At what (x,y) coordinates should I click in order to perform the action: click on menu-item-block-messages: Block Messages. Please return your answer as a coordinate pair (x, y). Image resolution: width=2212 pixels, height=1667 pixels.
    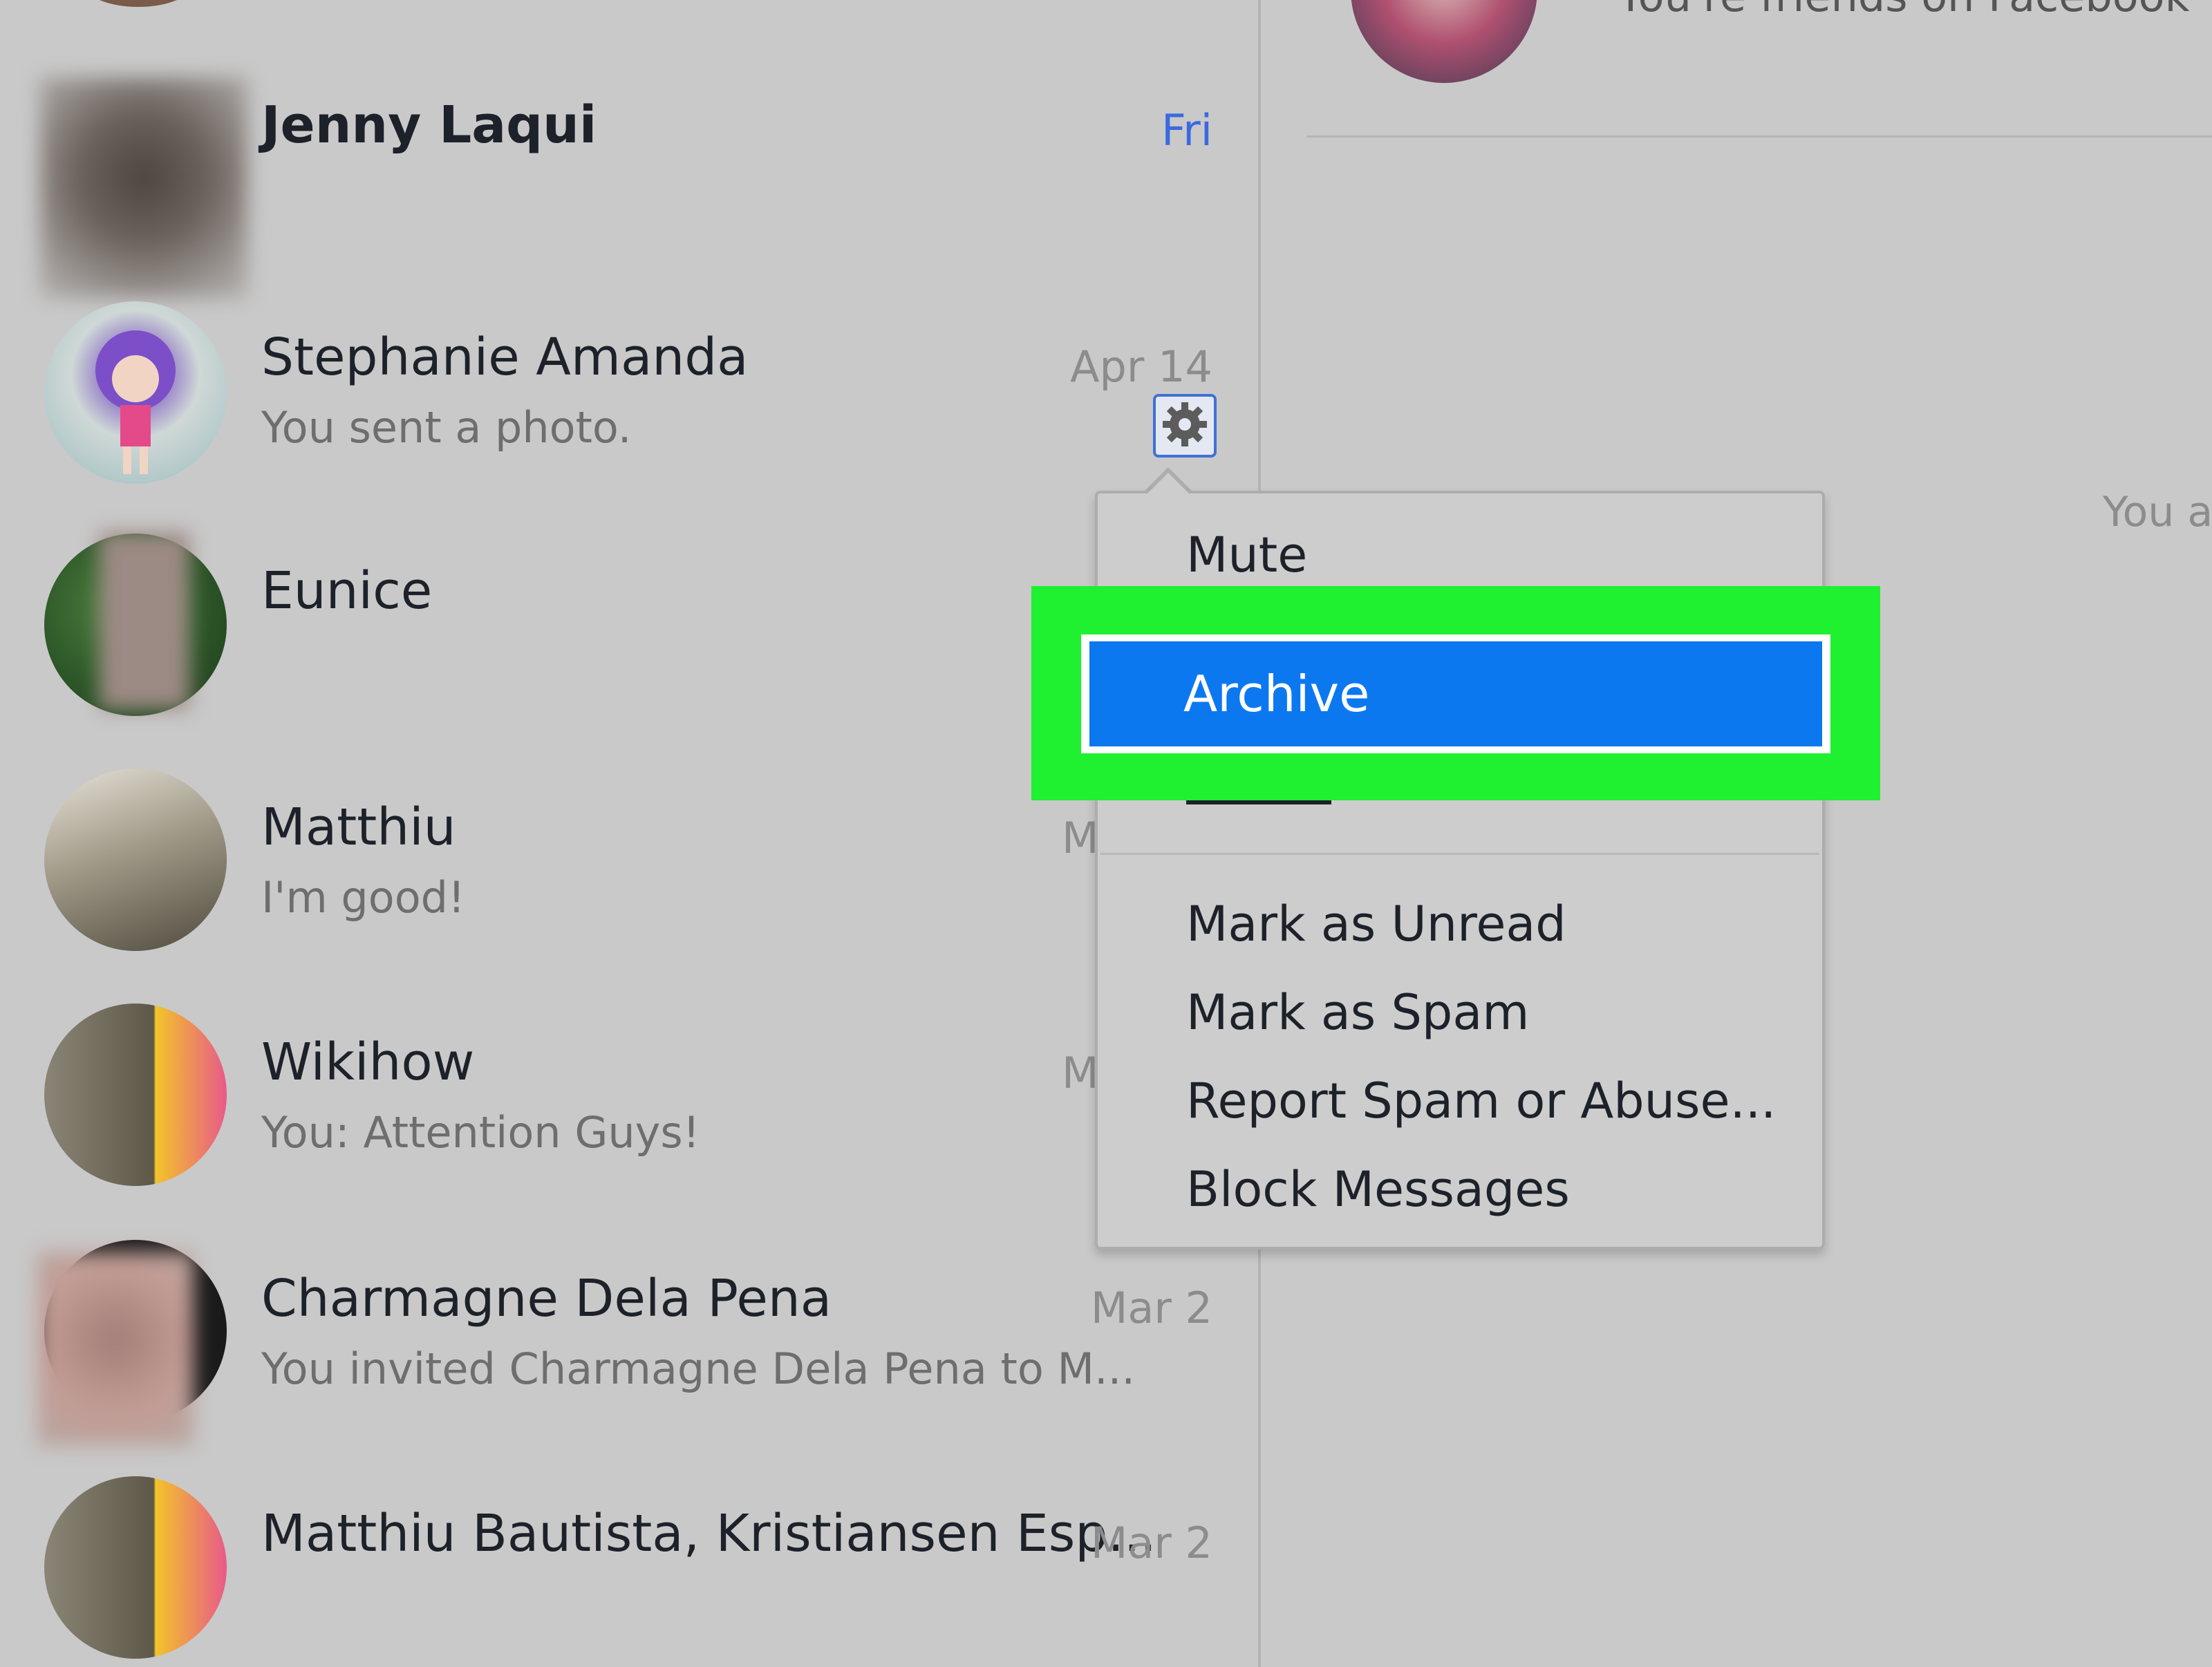
    Looking at the image, I should click on (1378, 1189).